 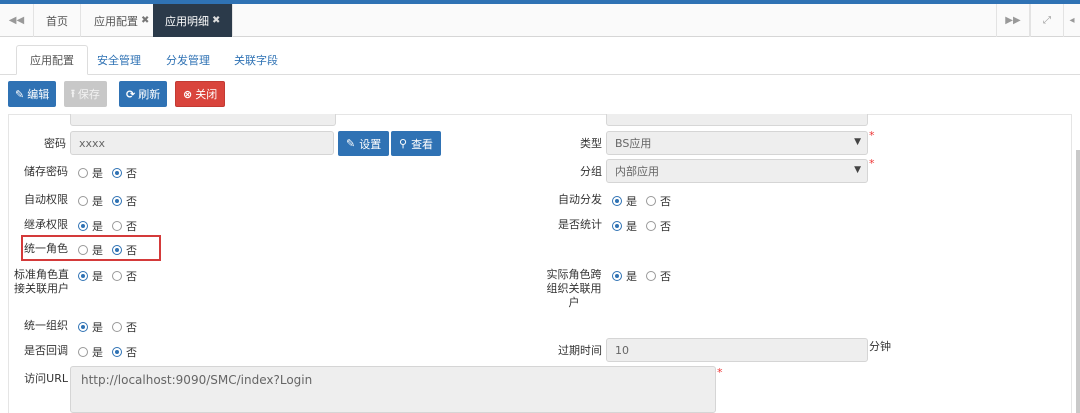 What do you see at coordinates (574, 274) in the screenshot?
I see `label-line: 实际角色跨` at bounding box center [574, 274].